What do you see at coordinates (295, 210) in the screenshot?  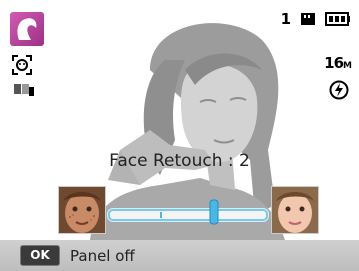 I see `retouch-max-face-thumbnail` at bounding box center [295, 210].